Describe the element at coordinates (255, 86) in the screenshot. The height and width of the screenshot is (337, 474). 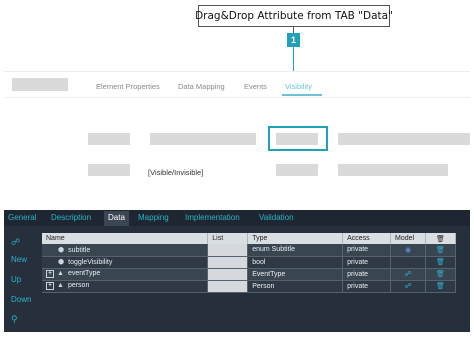
I see `tab-events: Events` at that location.